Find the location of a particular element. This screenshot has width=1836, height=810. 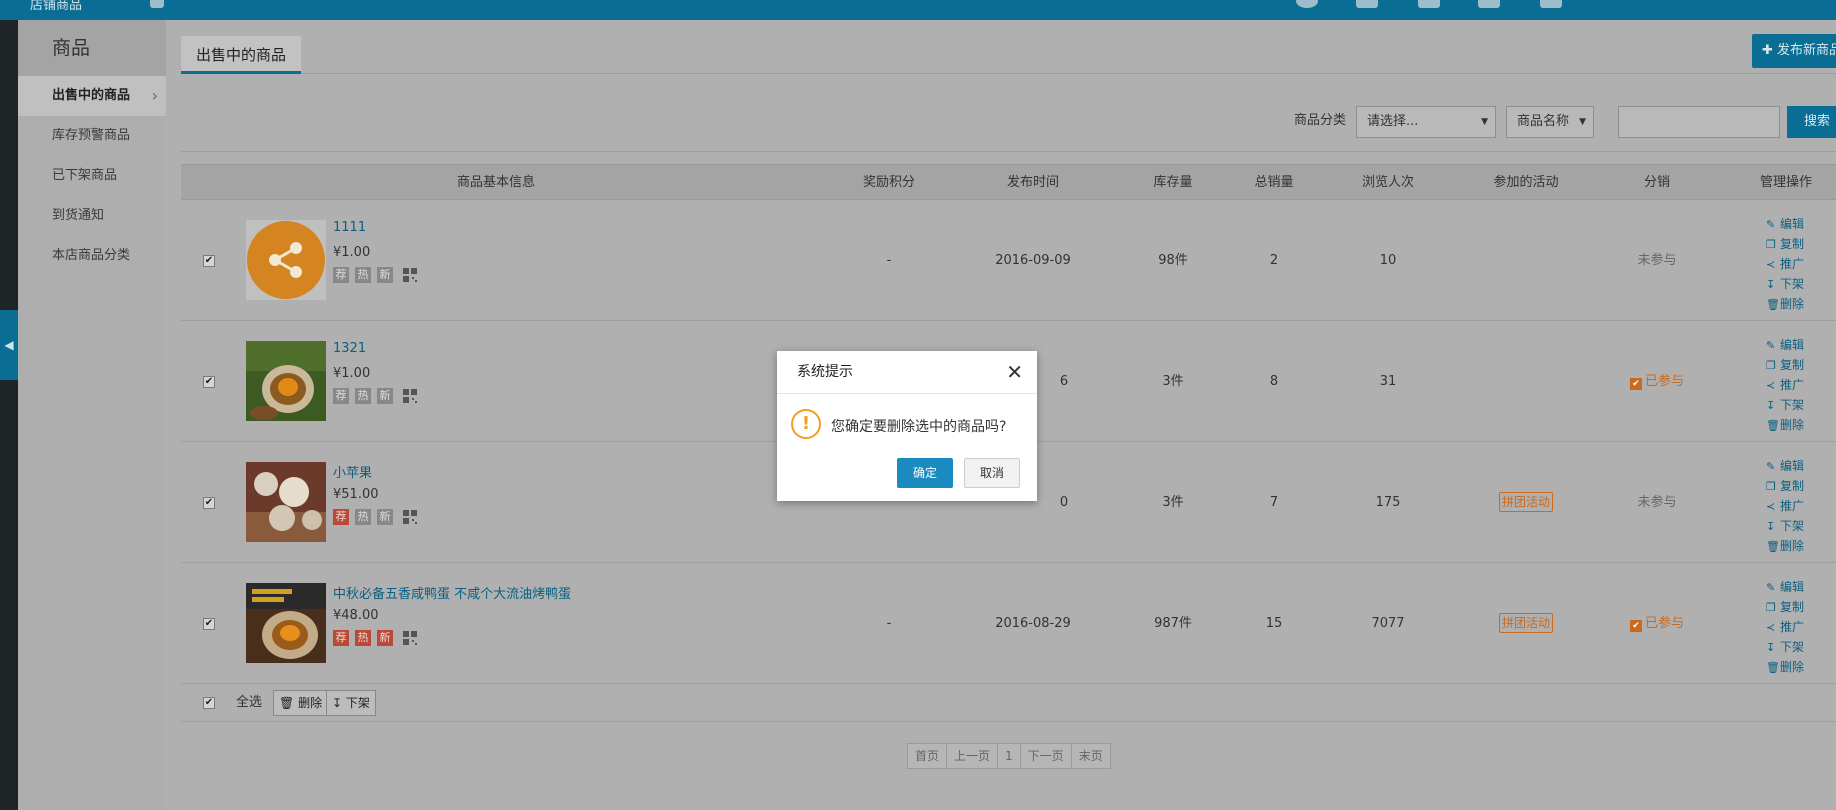

share-icon: ≺ is located at coordinates (1771, 385).